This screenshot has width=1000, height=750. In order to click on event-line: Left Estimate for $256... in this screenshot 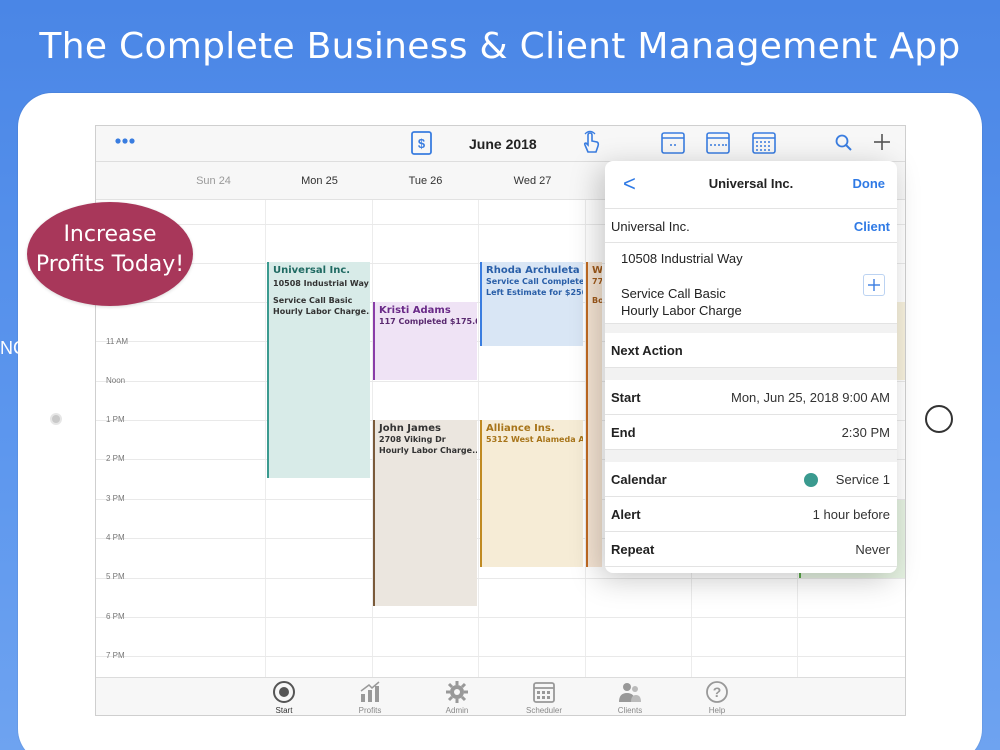, I will do `click(534, 292)`.